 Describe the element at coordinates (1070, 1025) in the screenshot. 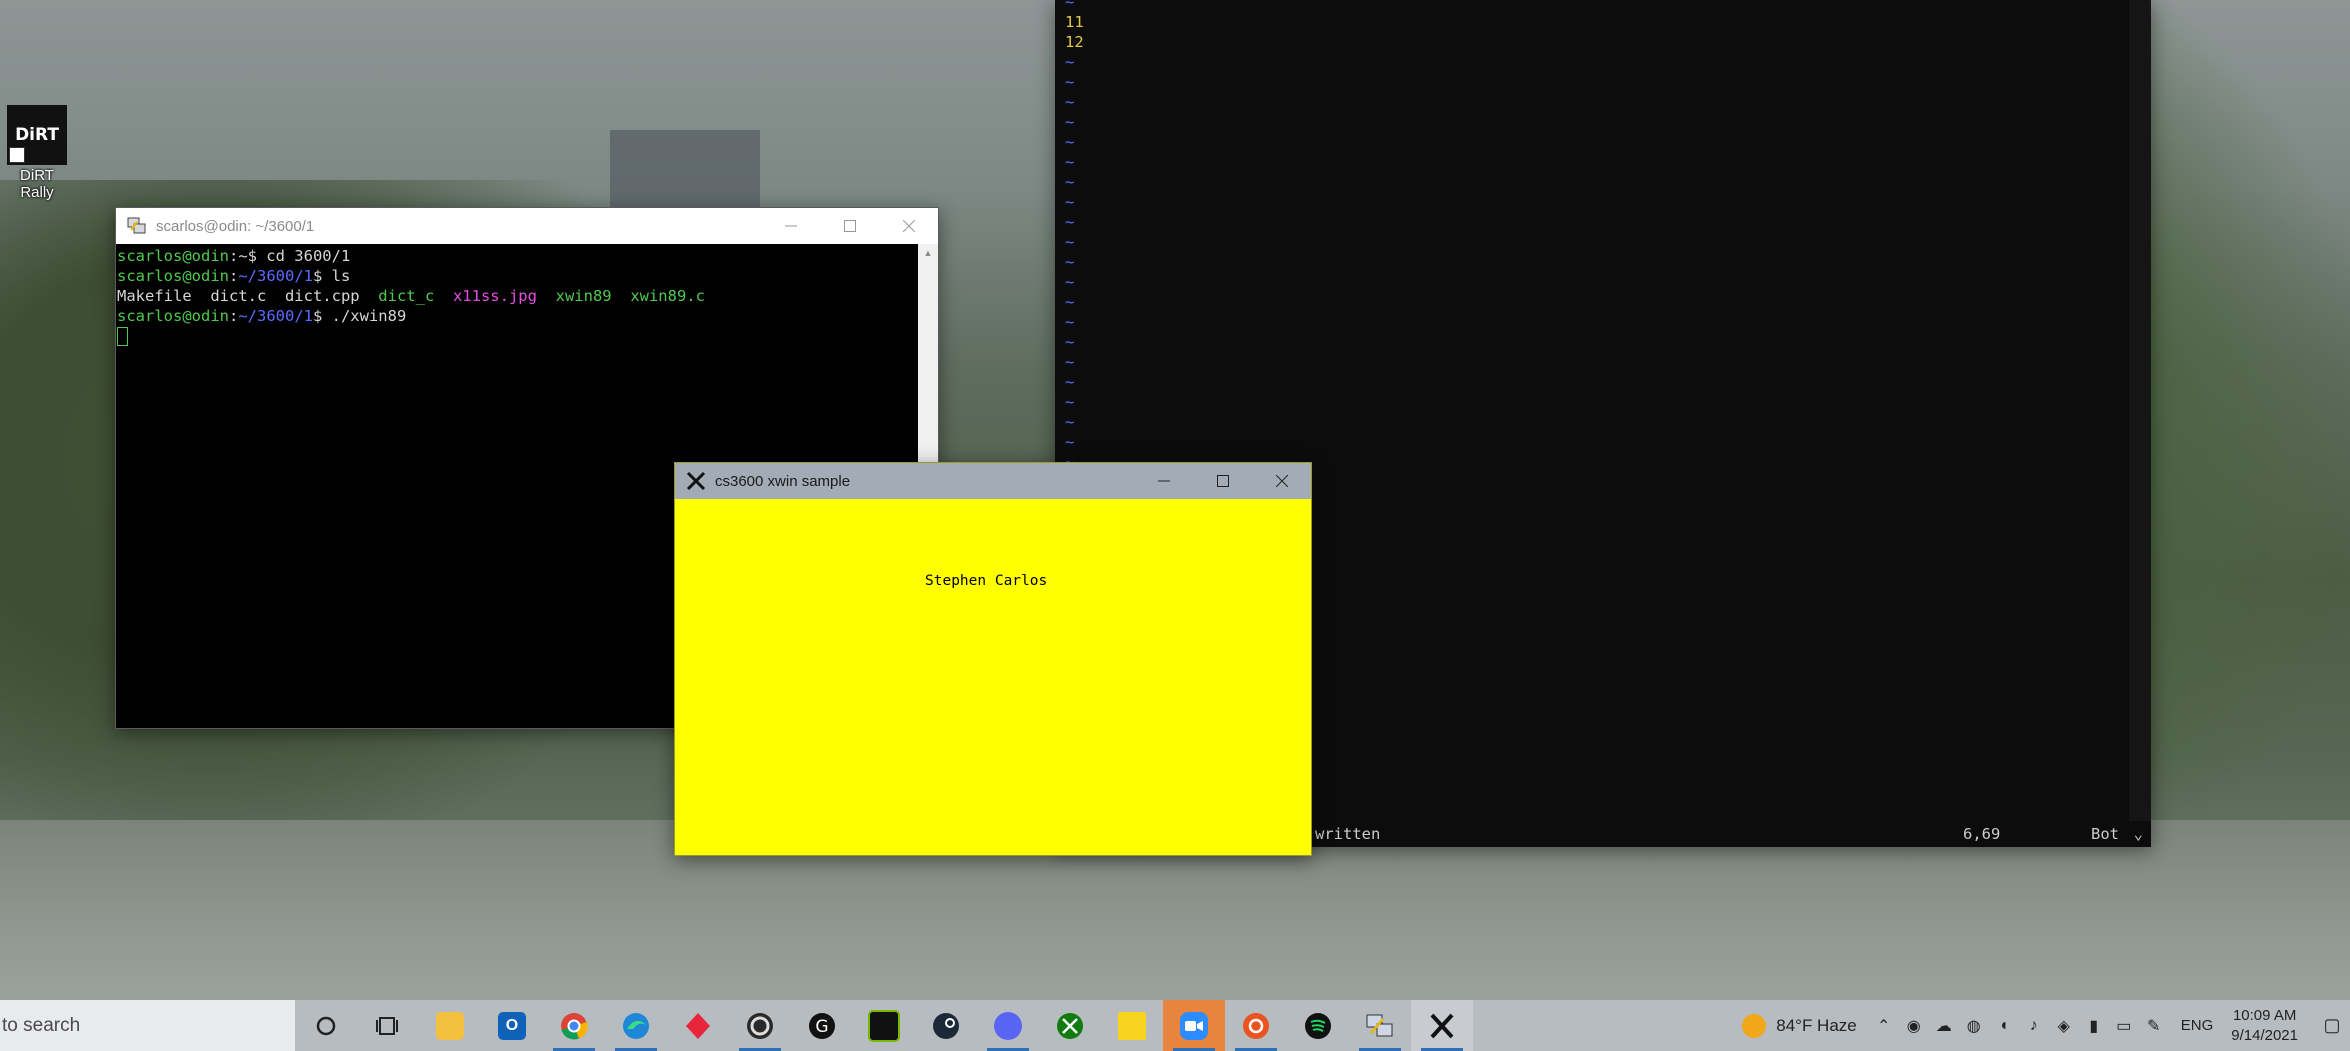

I see `xbox-button` at that location.